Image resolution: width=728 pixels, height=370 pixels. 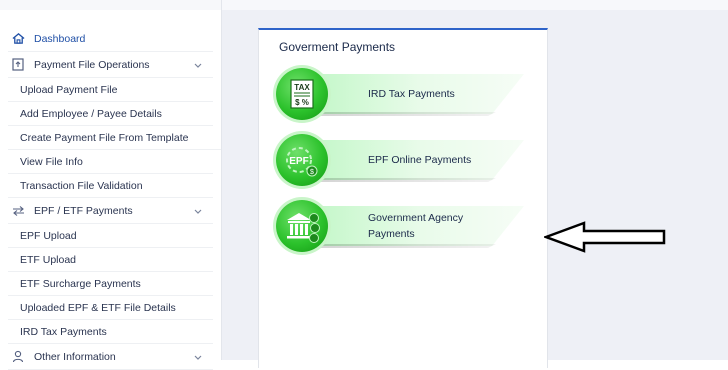 I want to click on sidebar-item-label: Dashboard, so click(x=60, y=38).